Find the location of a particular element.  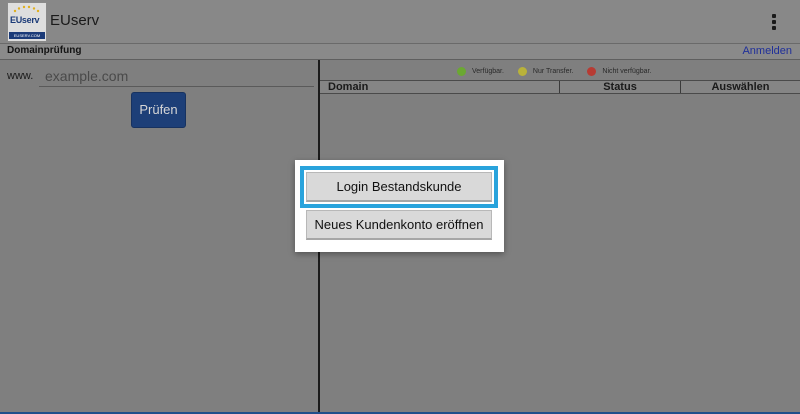

login-existing-customer-button: Login Bestandskunde is located at coordinates (399, 187).